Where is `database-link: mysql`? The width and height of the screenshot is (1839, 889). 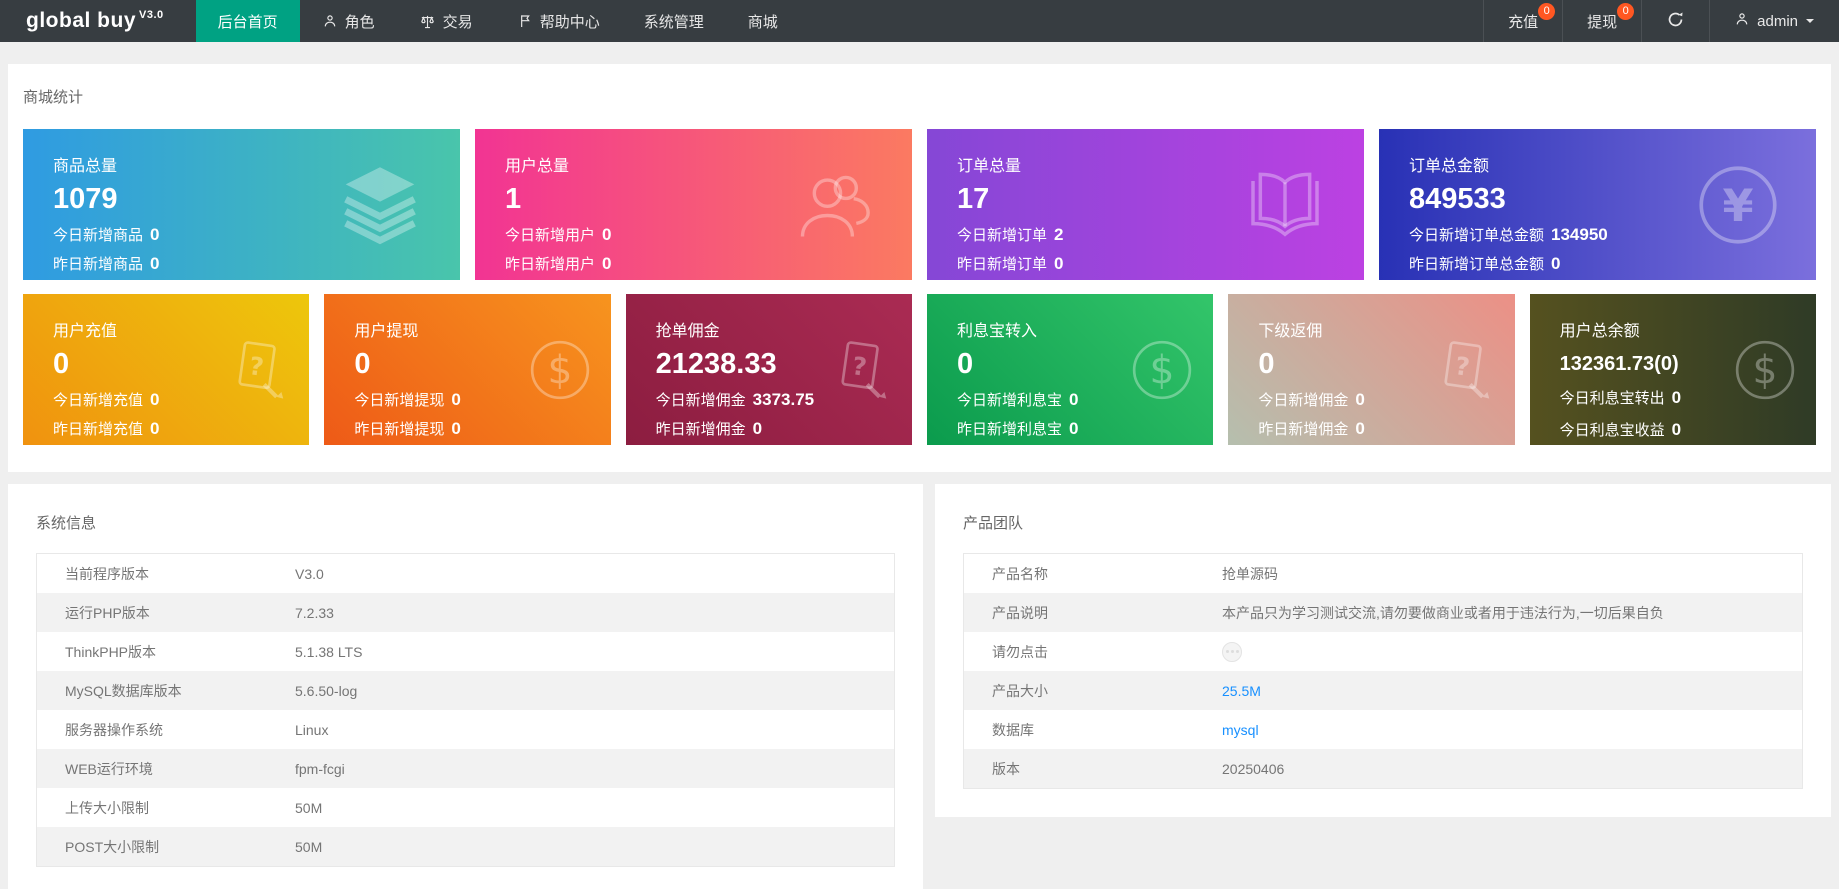 database-link: mysql is located at coordinates (1245, 730).